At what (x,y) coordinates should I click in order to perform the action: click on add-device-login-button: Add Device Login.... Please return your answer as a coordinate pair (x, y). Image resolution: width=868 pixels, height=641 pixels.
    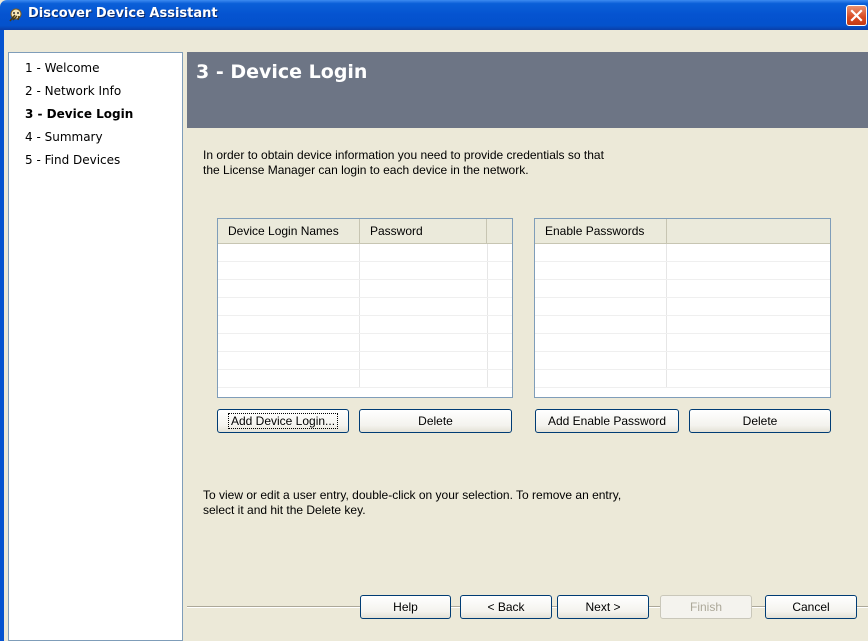
    Looking at the image, I should click on (283, 421).